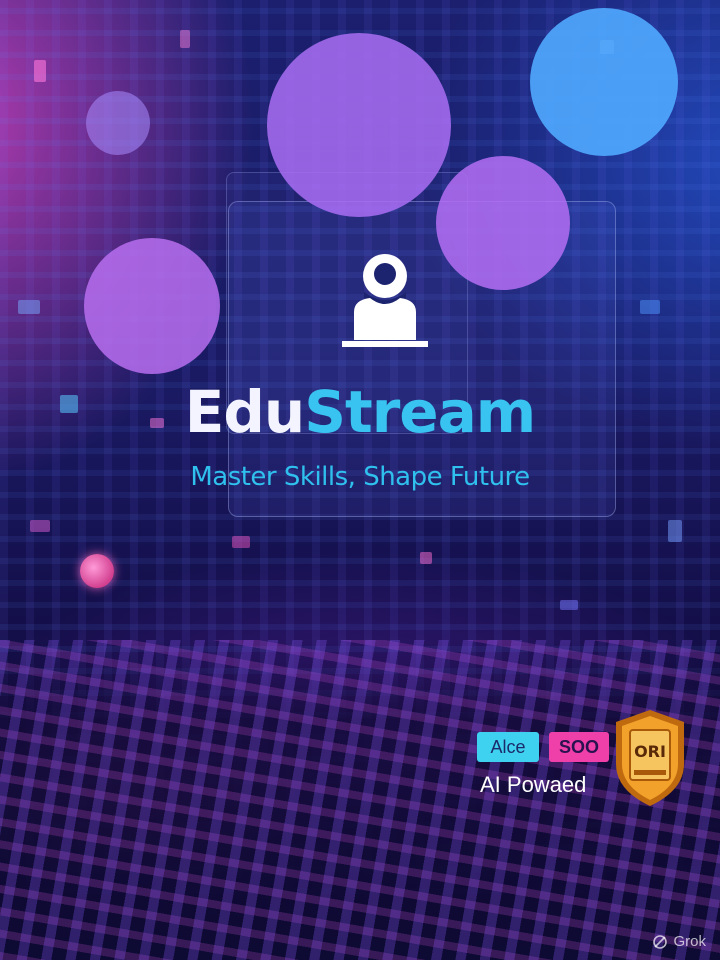  What do you see at coordinates (689, 941) in the screenshot?
I see `watermark-text: Grok` at bounding box center [689, 941].